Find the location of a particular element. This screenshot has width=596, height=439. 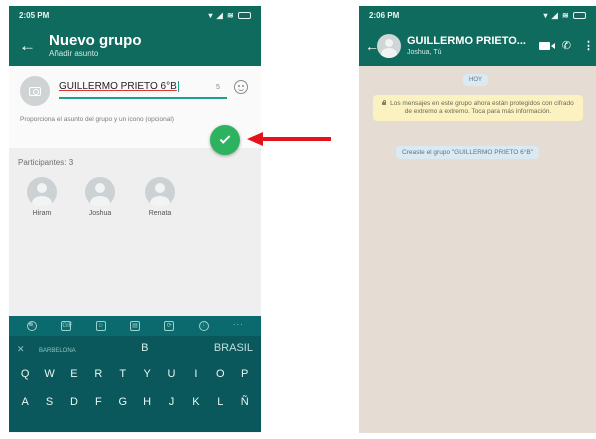

participant-name: Renata is located at coordinates (160, 213).